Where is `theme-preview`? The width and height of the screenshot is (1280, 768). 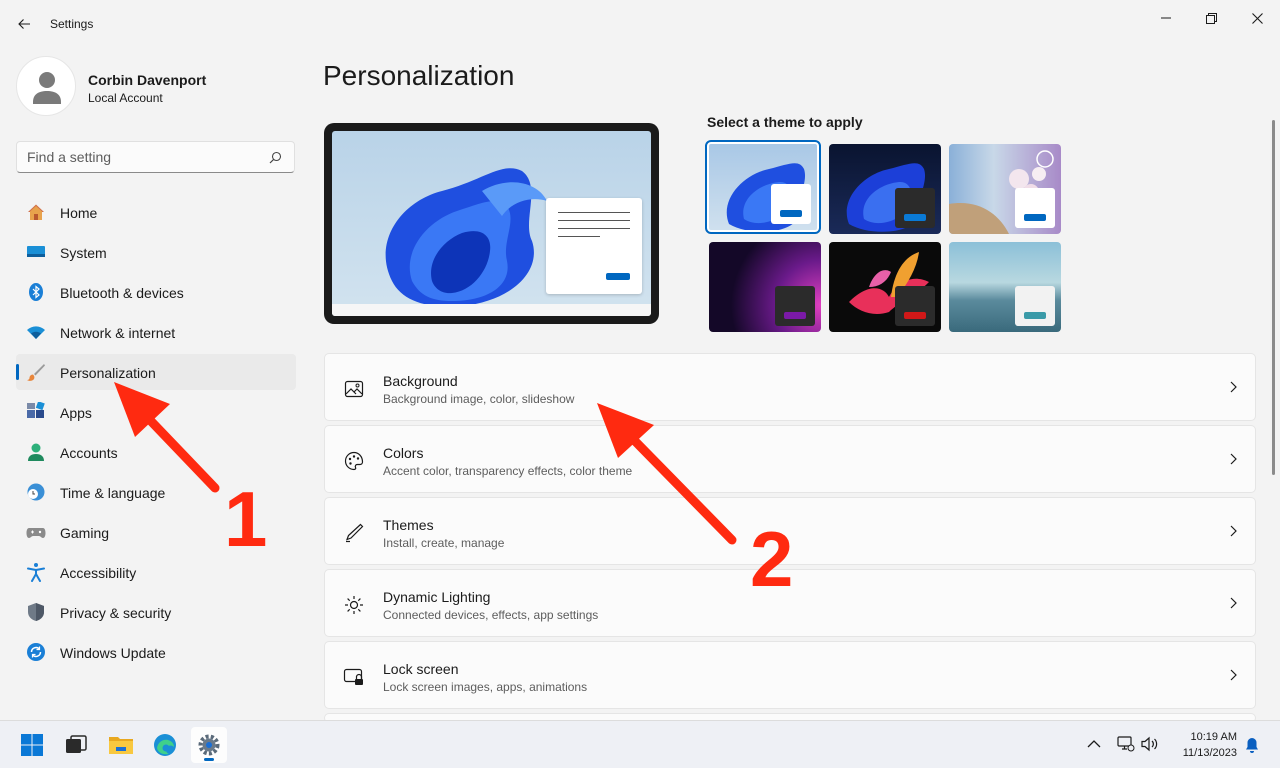
theme-preview is located at coordinates (491, 223).